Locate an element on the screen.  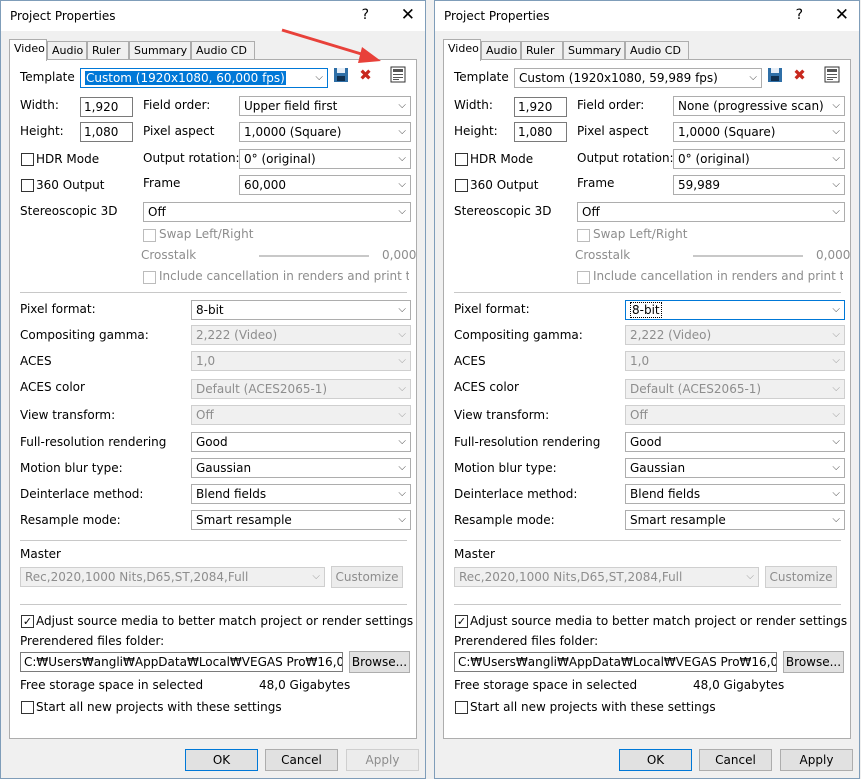
annotation-arrow-head is located at coordinates (369, 55).